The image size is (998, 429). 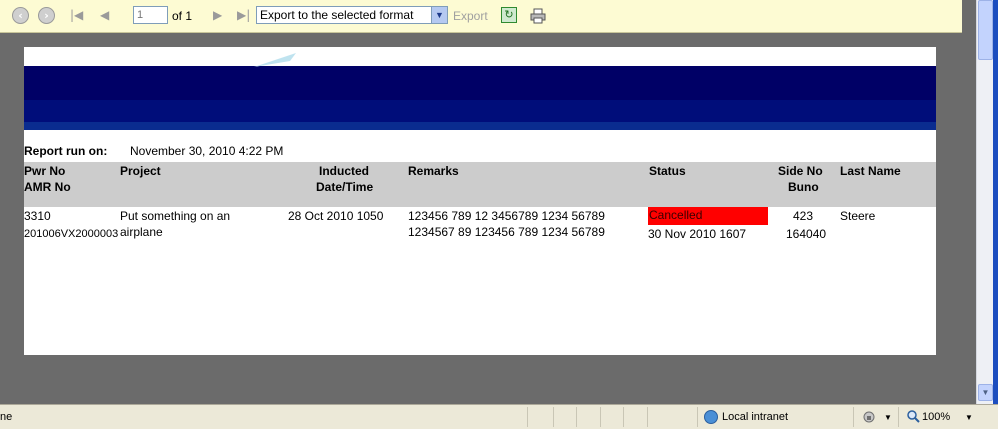 What do you see at coordinates (182, 16) in the screenshot?
I see `page-count-label: of 1` at bounding box center [182, 16].